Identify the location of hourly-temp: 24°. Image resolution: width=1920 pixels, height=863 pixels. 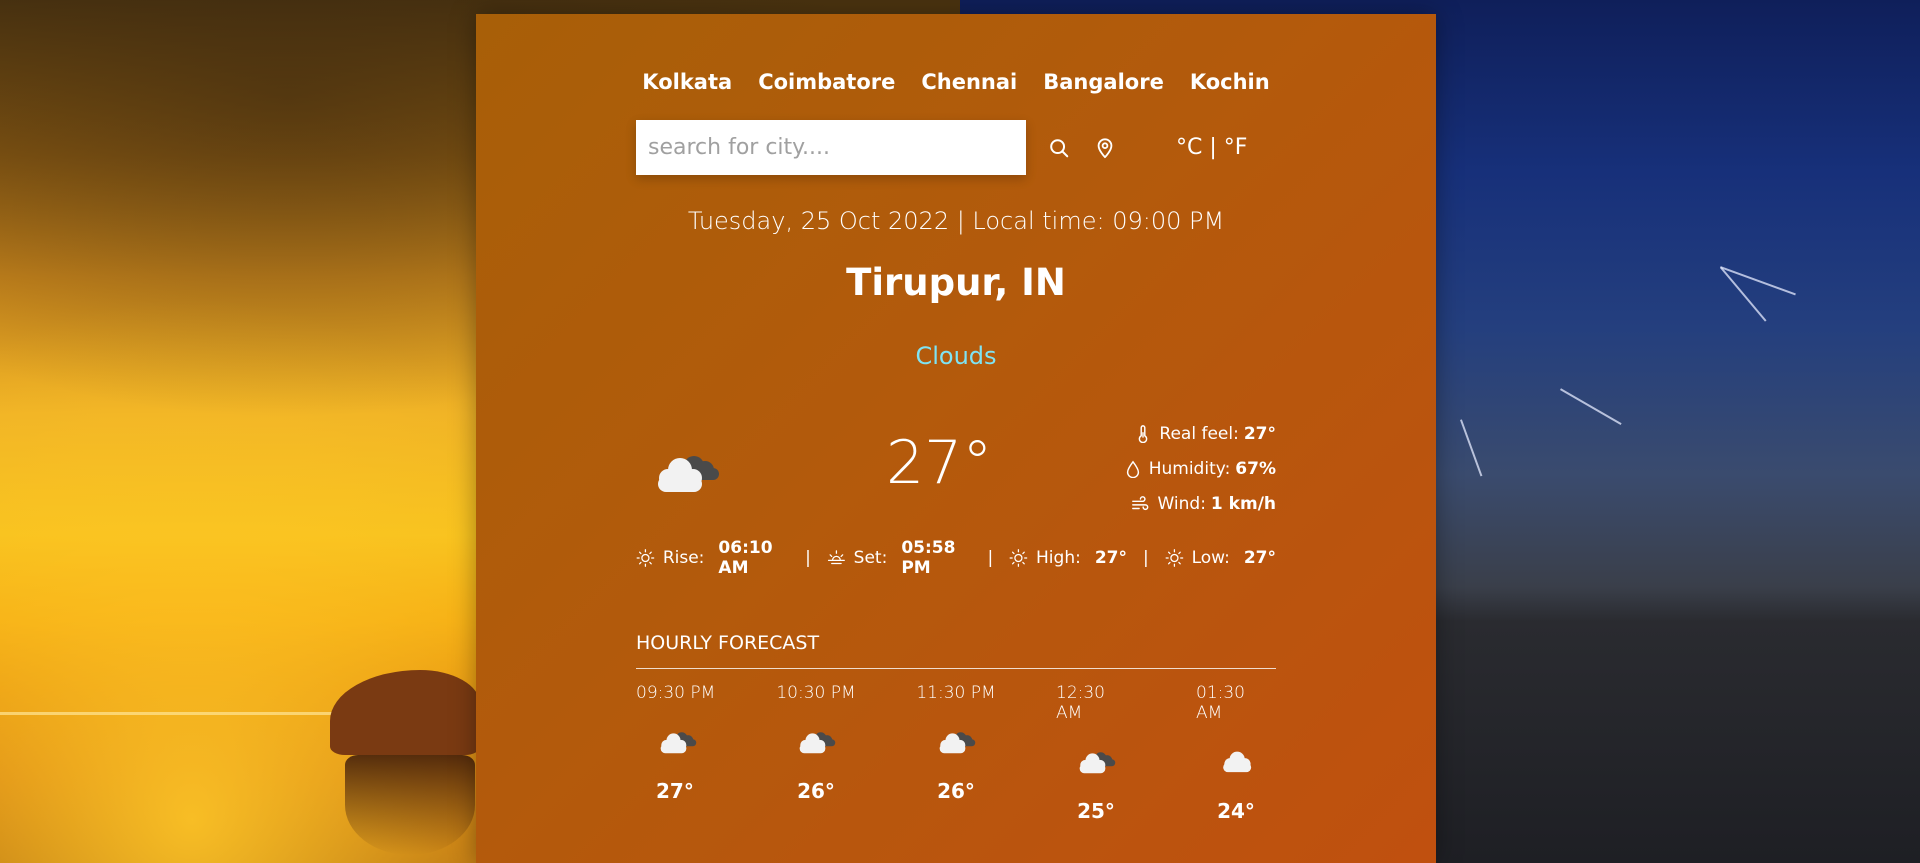
(1236, 811).